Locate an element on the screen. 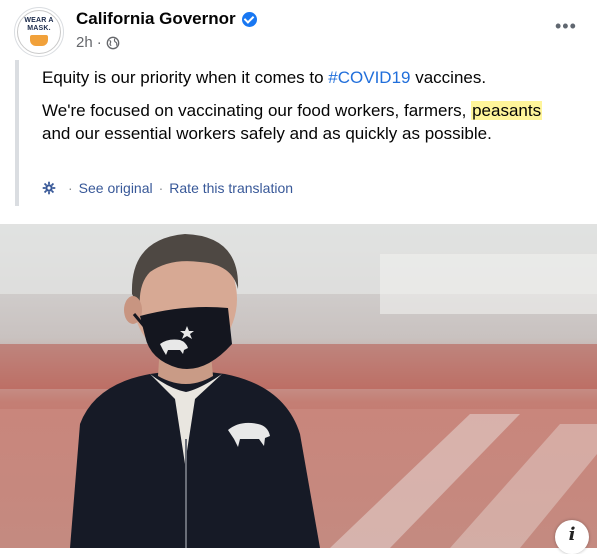 The width and height of the screenshot is (597, 554). mask-icon is located at coordinates (39, 40).